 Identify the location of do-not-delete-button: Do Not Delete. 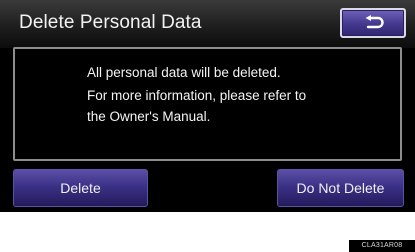
(340, 188).